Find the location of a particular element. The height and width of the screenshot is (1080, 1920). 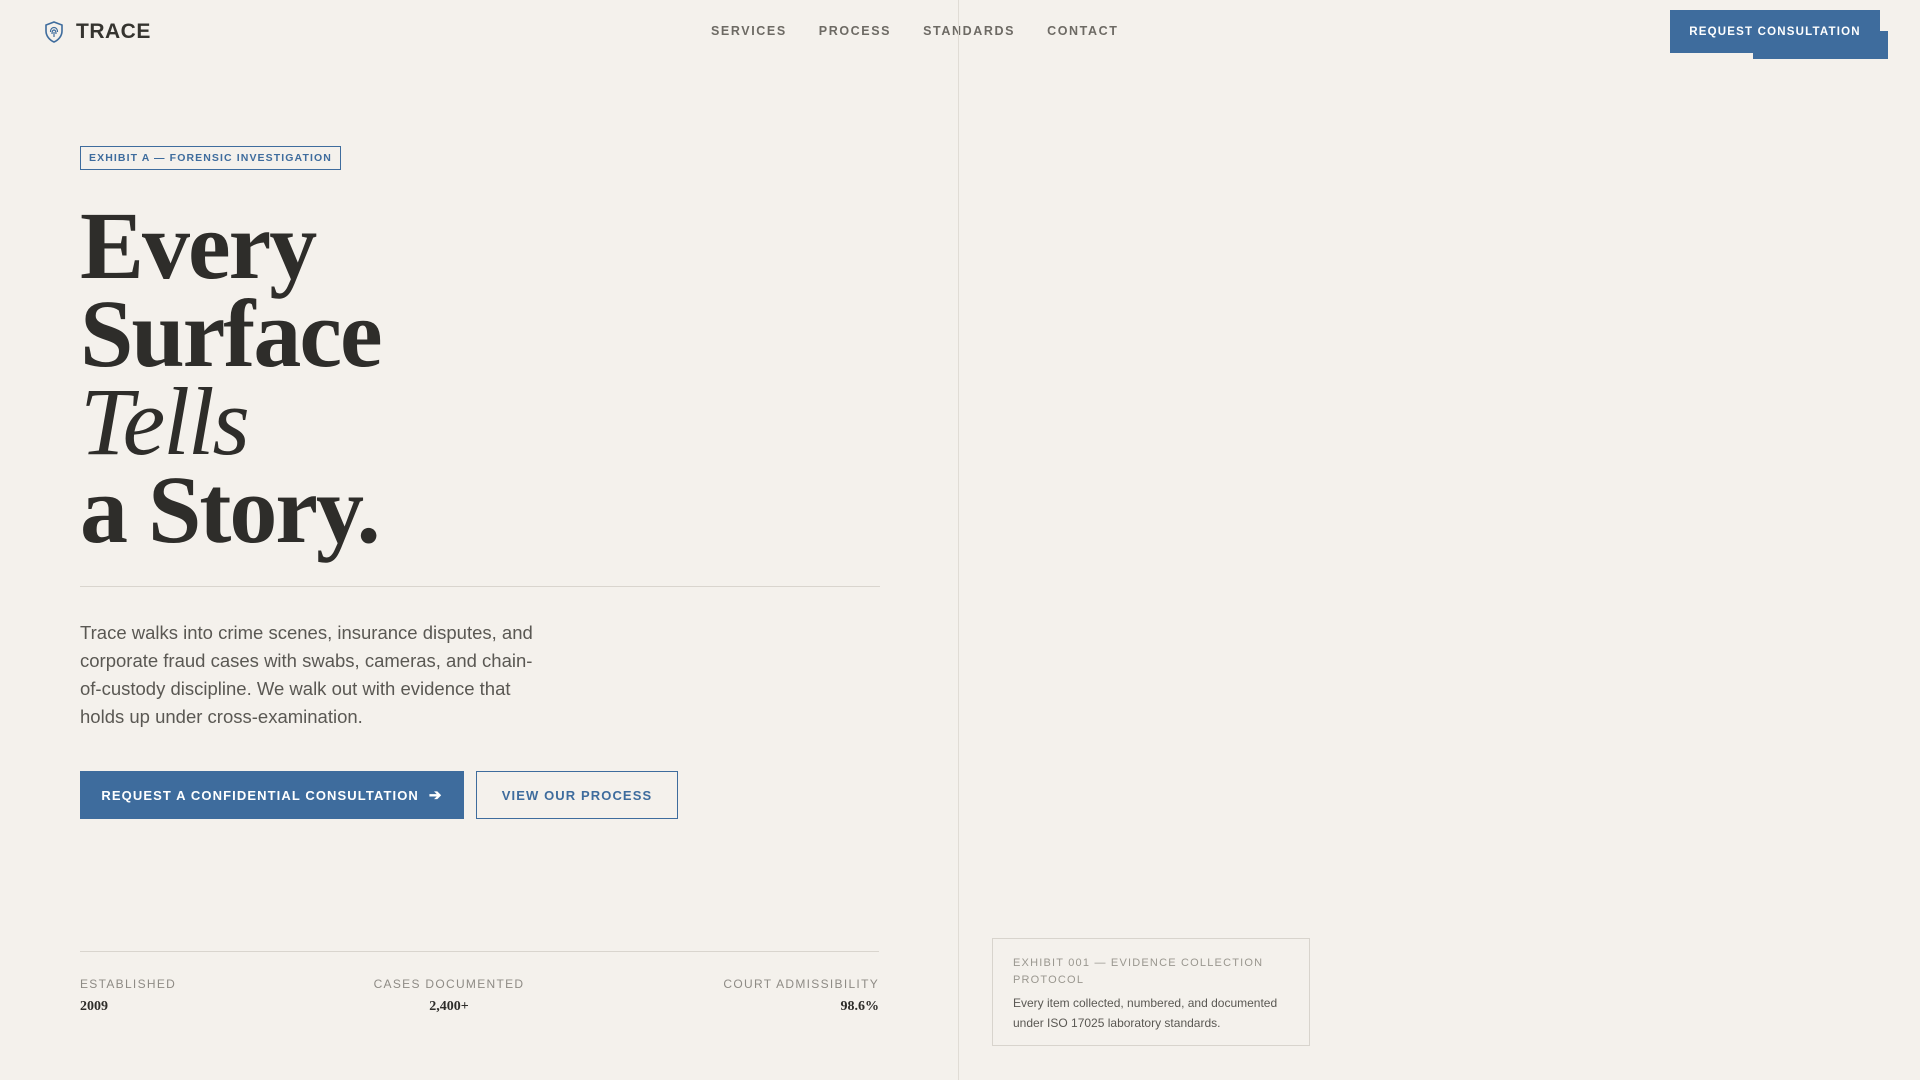

confidential-consultation-label: REQUEST A CONFIDENTIAL CONSULTATION is located at coordinates (260, 795).